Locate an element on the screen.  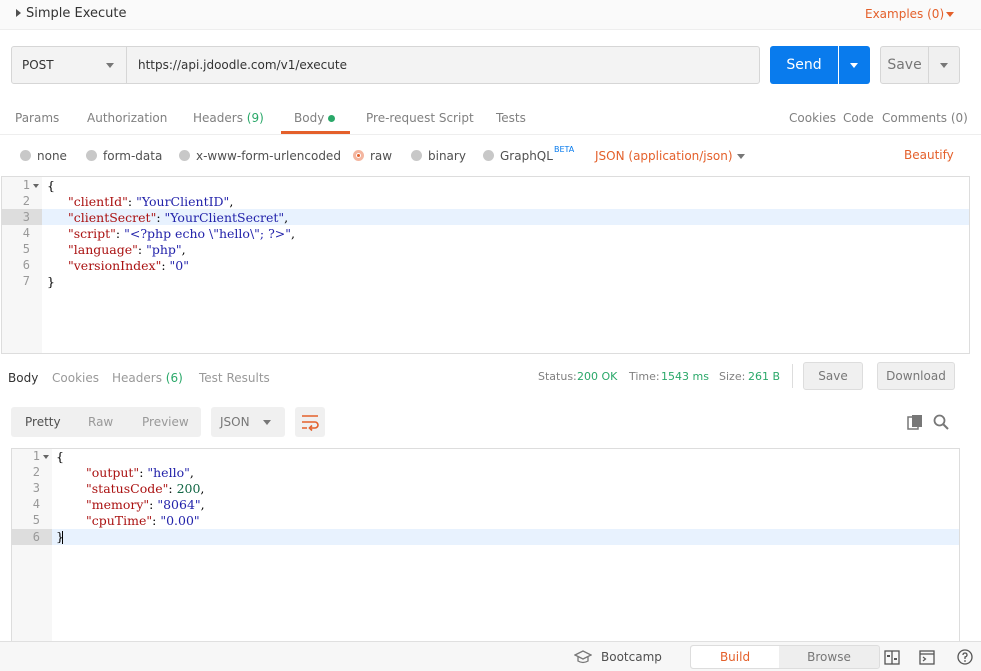
save-button: Save is located at coordinates (904, 65).